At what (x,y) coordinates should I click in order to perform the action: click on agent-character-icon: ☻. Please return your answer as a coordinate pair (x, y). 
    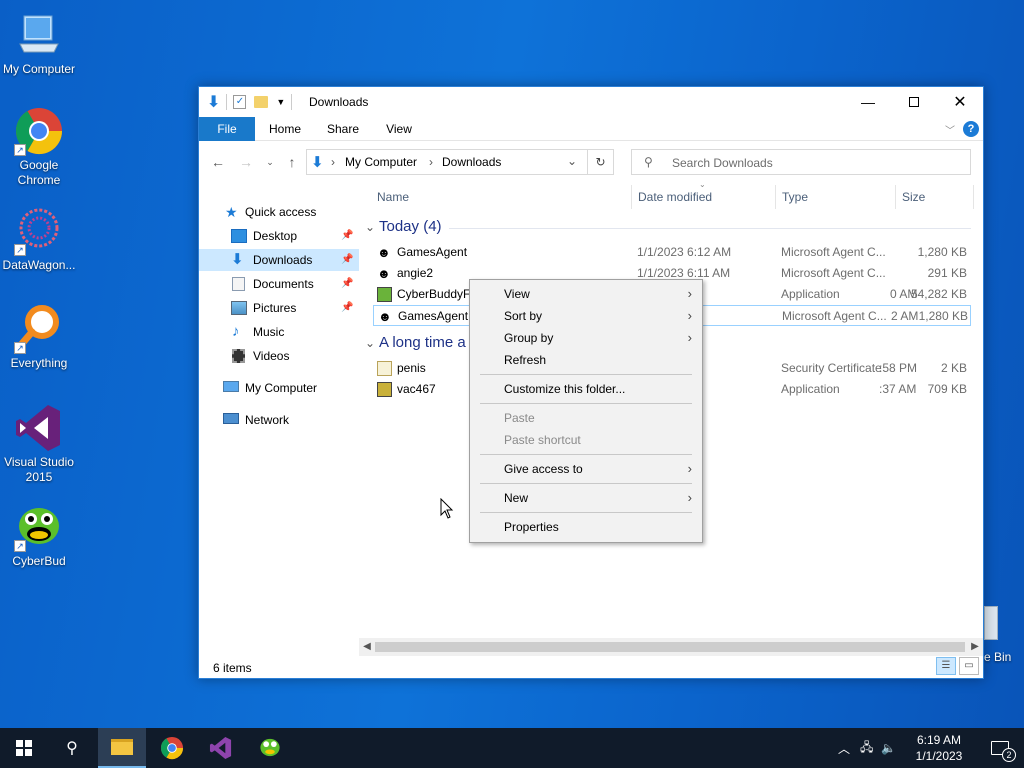
    Looking at the image, I should click on (384, 252).